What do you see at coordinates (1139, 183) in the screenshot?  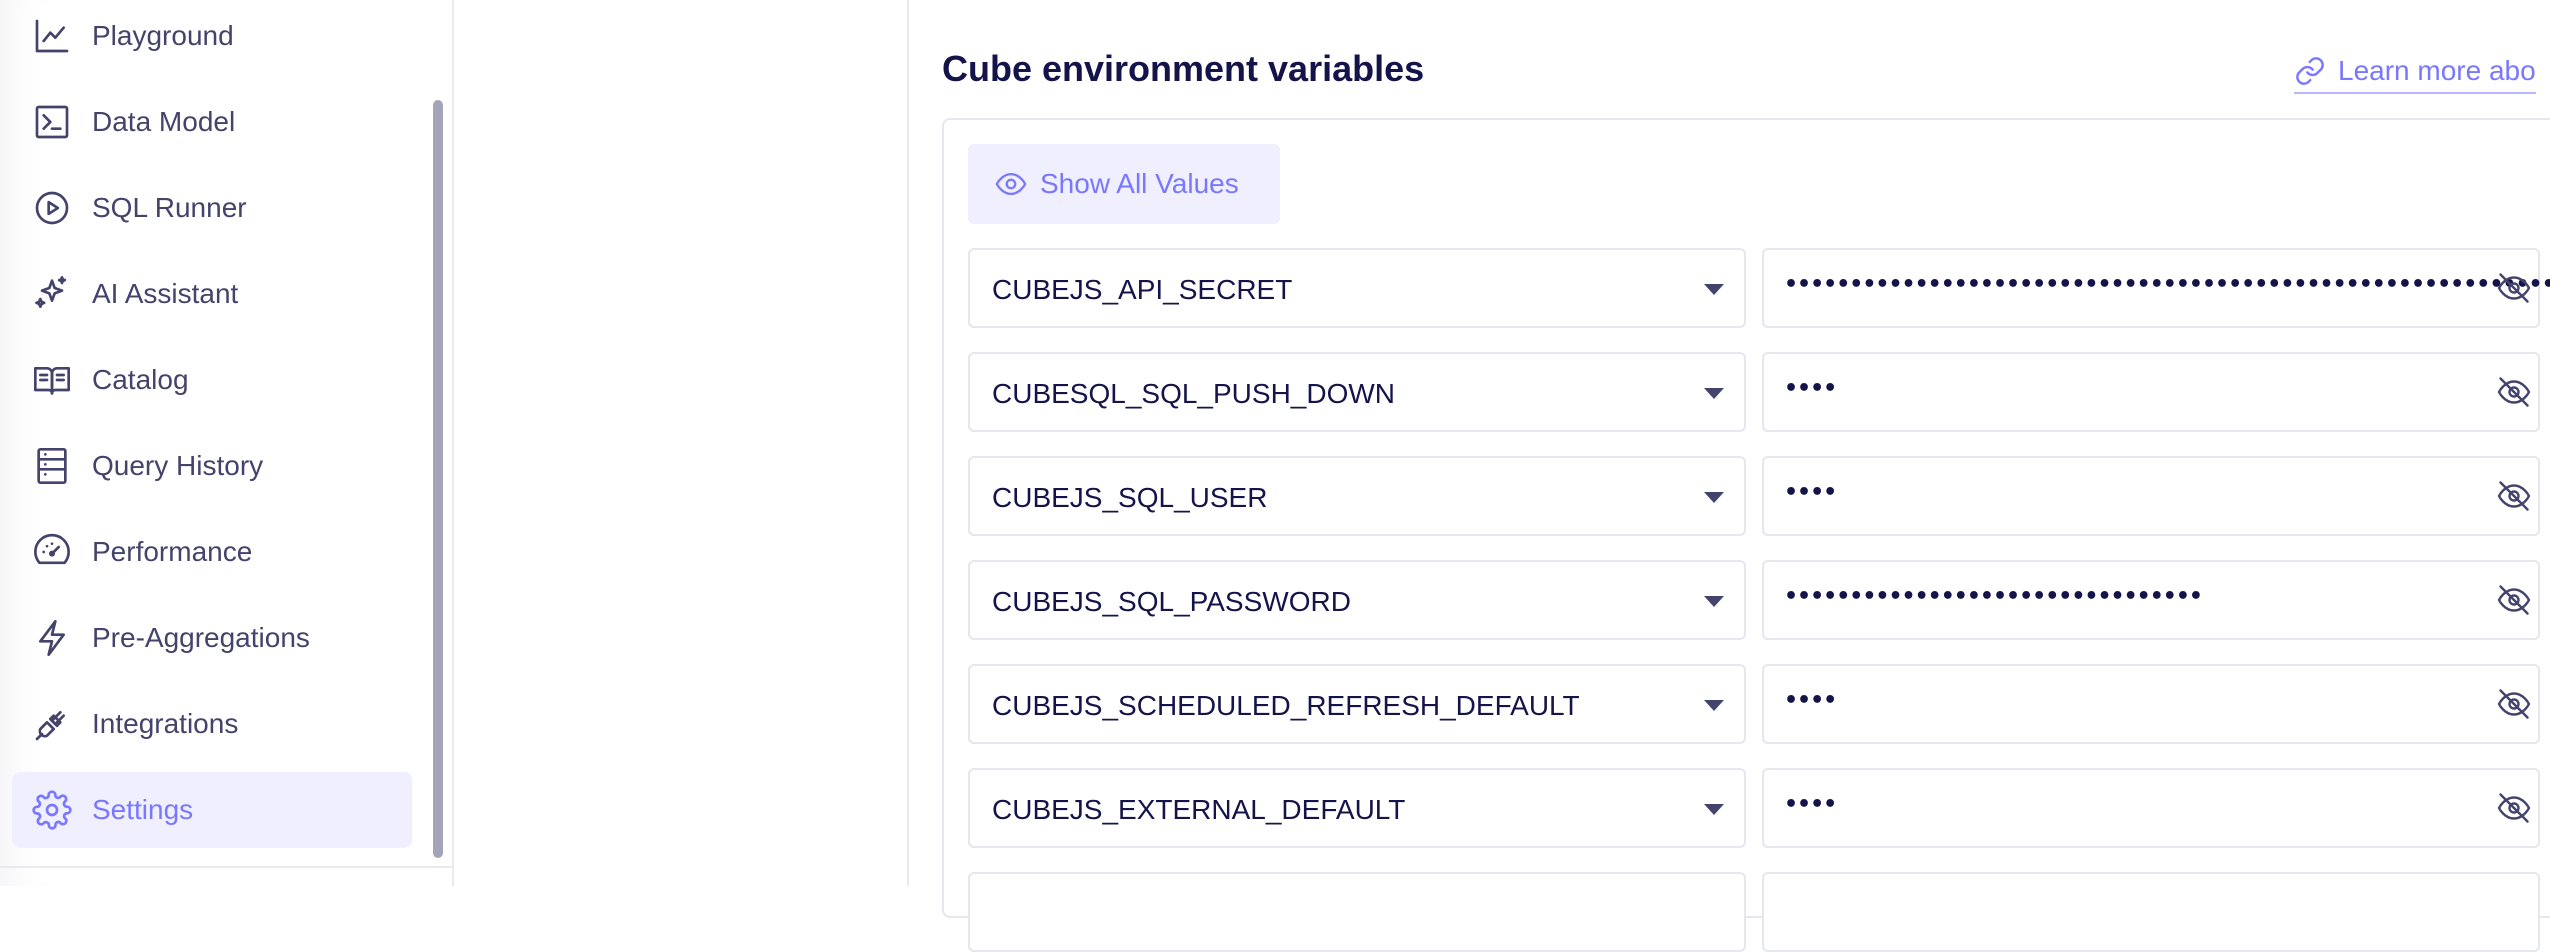 I see `show-all-values-label: Show All Values` at bounding box center [1139, 183].